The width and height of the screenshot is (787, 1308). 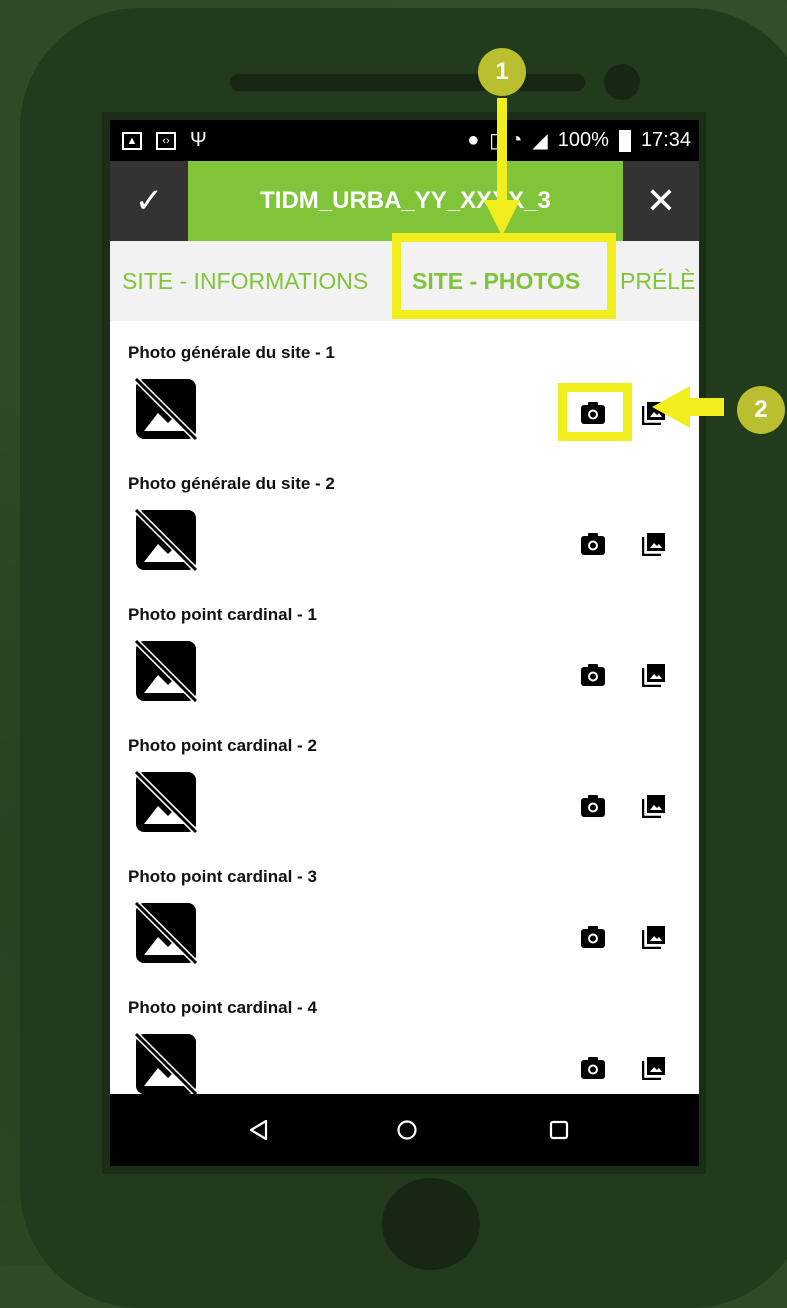 What do you see at coordinates (671, 407) in the screenshot?
I see `arrow-2-head` at bounding box center [671, 407].